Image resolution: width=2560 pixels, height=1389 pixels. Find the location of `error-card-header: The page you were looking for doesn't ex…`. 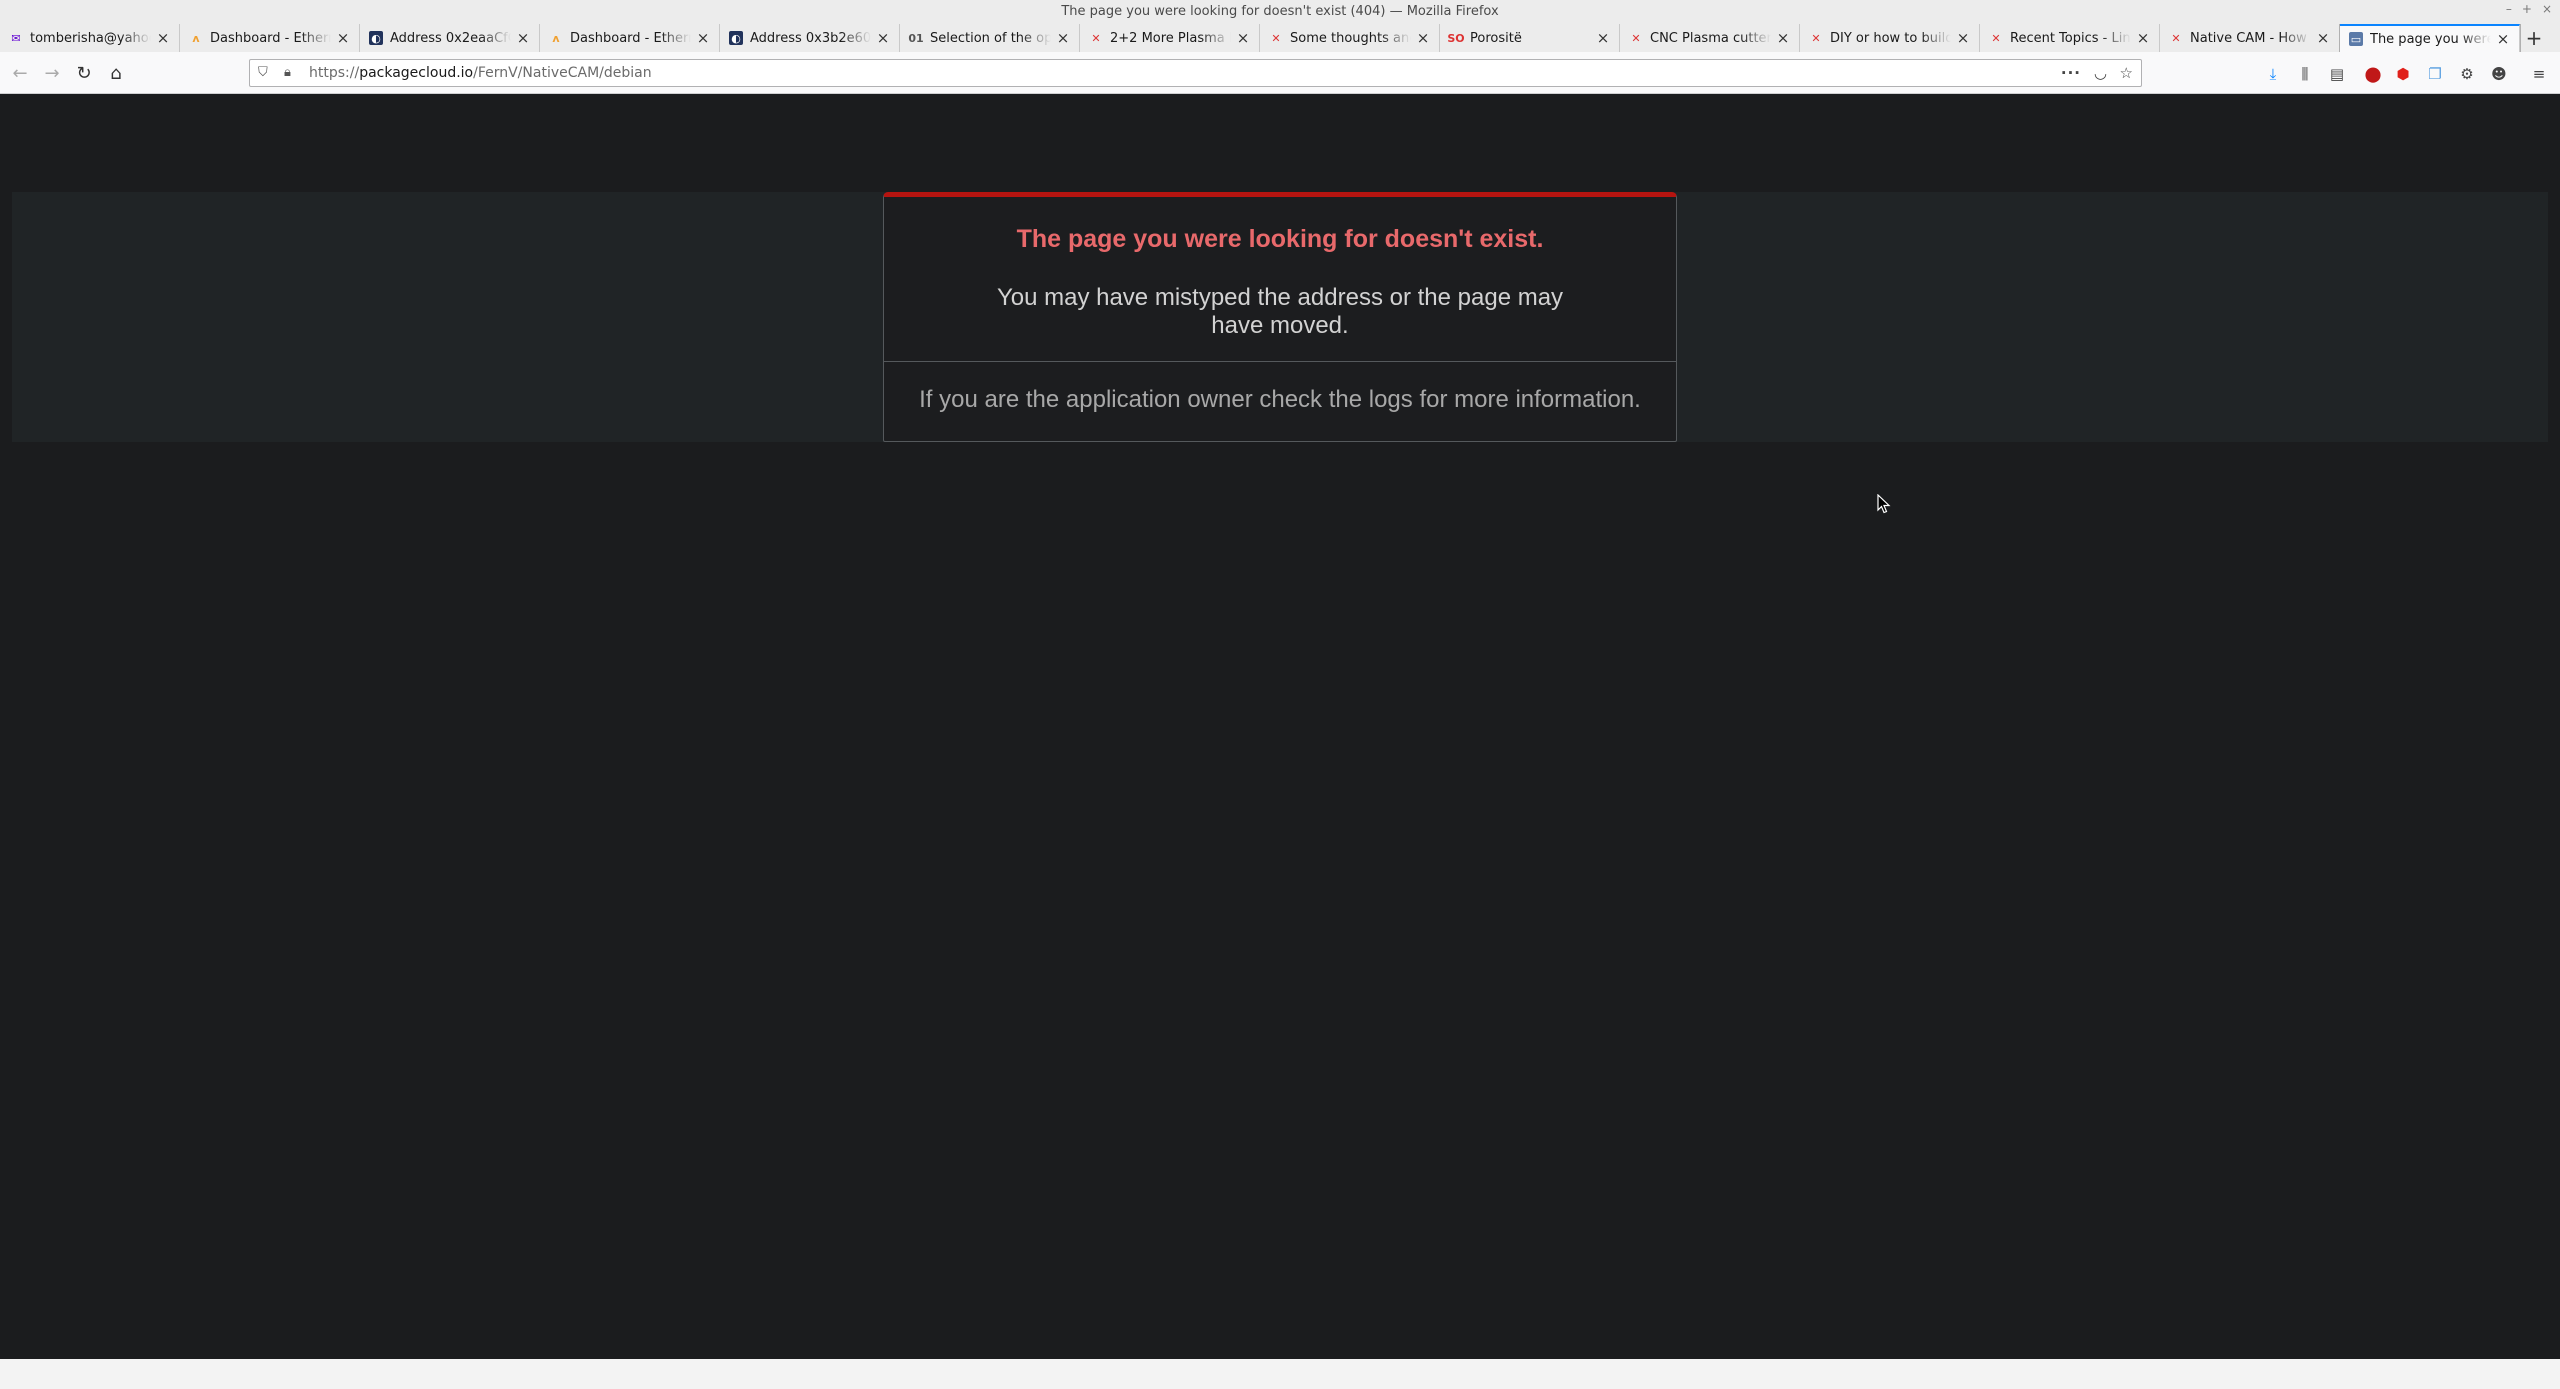

error-card-header: The page you were looking for doesn't ex… is located at coordinates (1280, 279).